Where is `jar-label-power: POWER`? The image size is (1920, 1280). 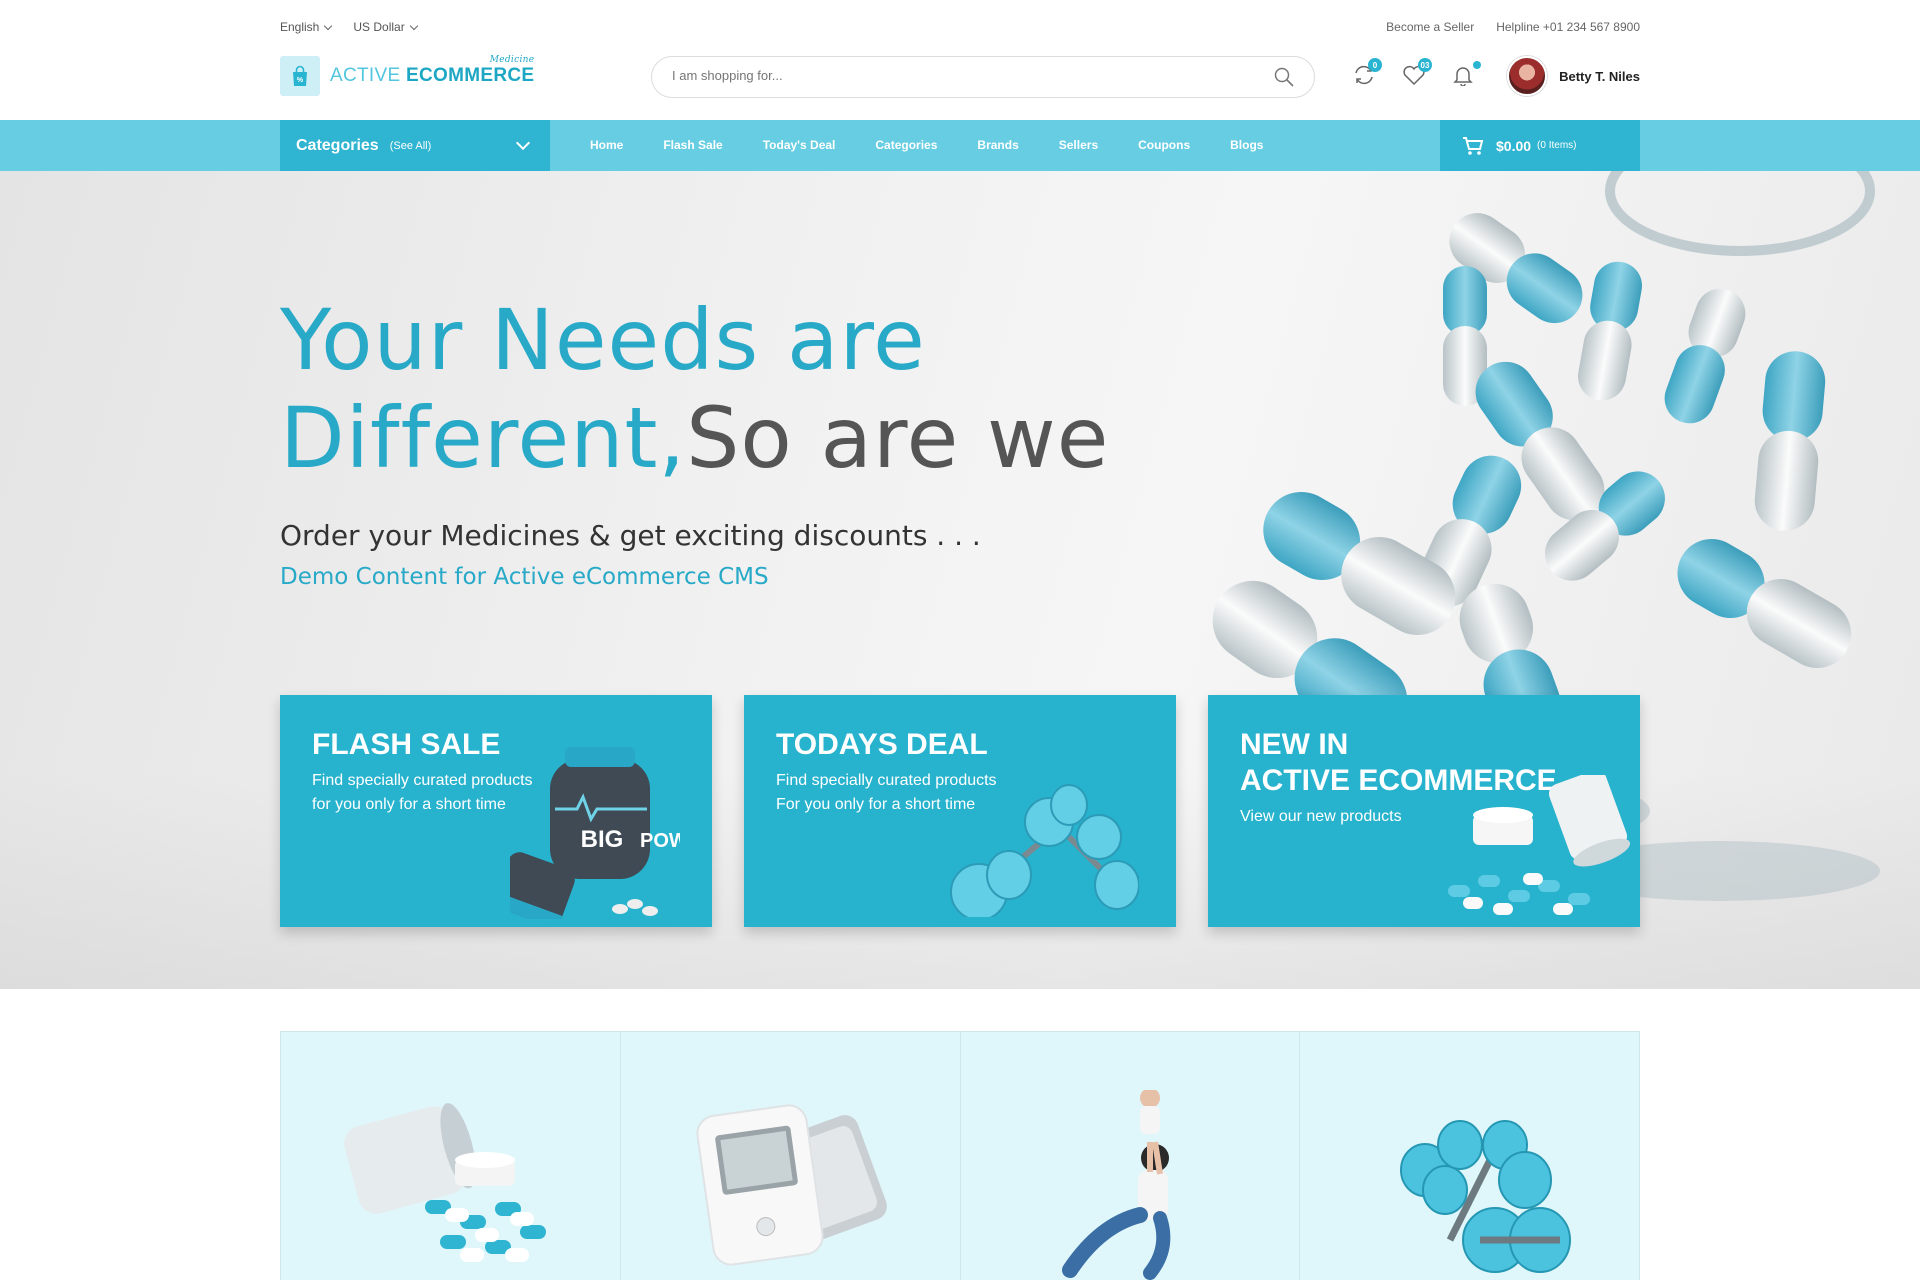 jar-label-power: POWER is located at coordinates (660, 841).